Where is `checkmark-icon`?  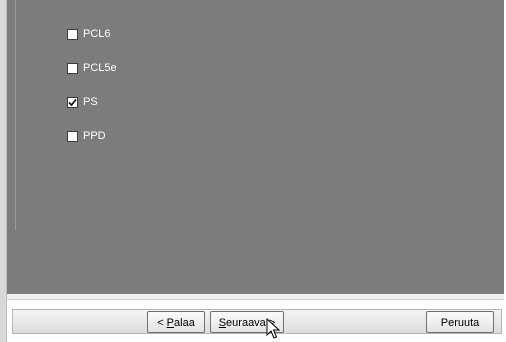
checkmark-icon is located at coordinates (72, 102).